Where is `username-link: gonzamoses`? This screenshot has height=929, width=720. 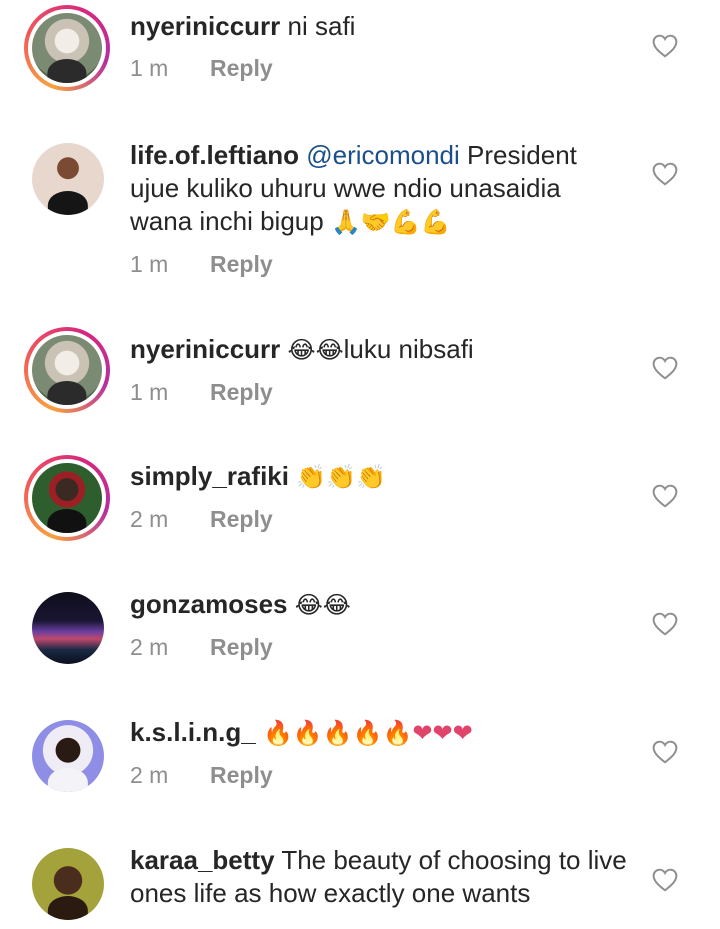
username-link: gonzamoses is located at coordinates (209, 604).